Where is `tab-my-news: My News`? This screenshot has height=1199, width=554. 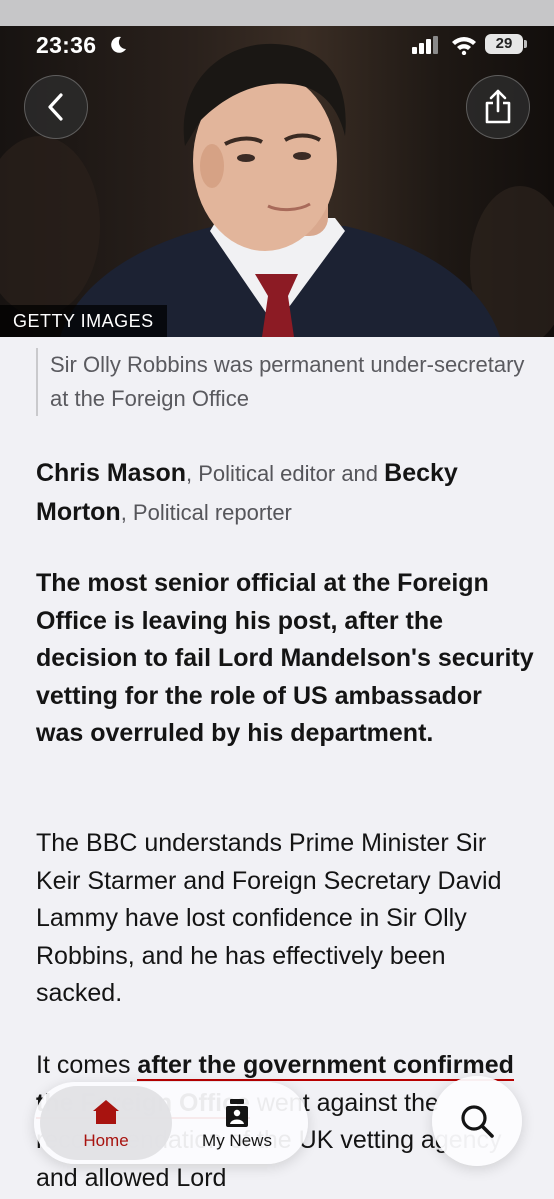
tab-my-news: My News is located at coordinates (237, 1123).